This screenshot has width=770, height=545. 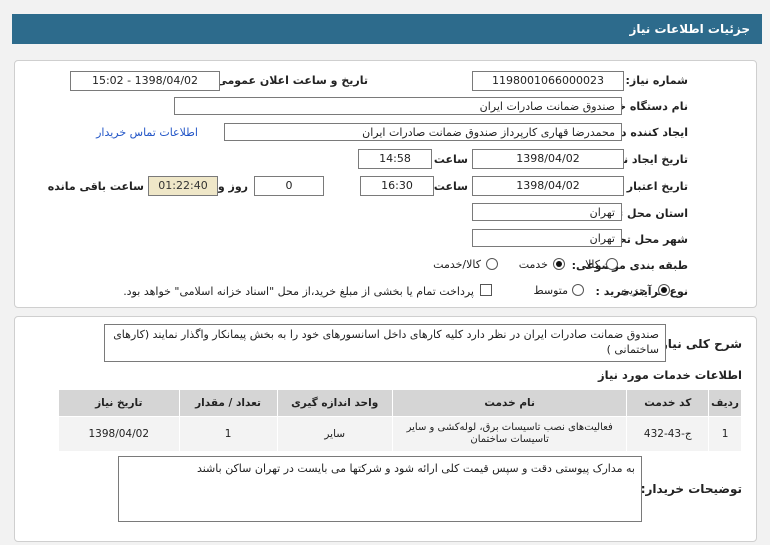 I want to click on col-code-header: کد خدمت, so click(x=668, y=403).